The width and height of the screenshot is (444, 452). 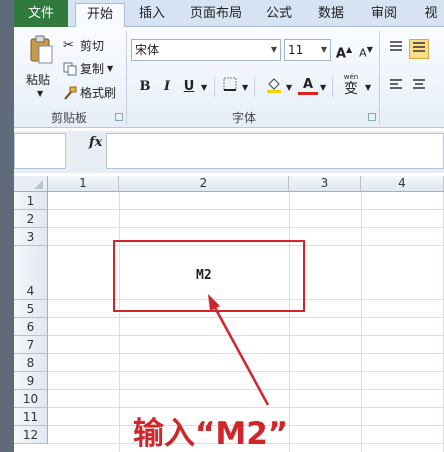 I want to click on annotation-arrow, so click(x=239, y=350).